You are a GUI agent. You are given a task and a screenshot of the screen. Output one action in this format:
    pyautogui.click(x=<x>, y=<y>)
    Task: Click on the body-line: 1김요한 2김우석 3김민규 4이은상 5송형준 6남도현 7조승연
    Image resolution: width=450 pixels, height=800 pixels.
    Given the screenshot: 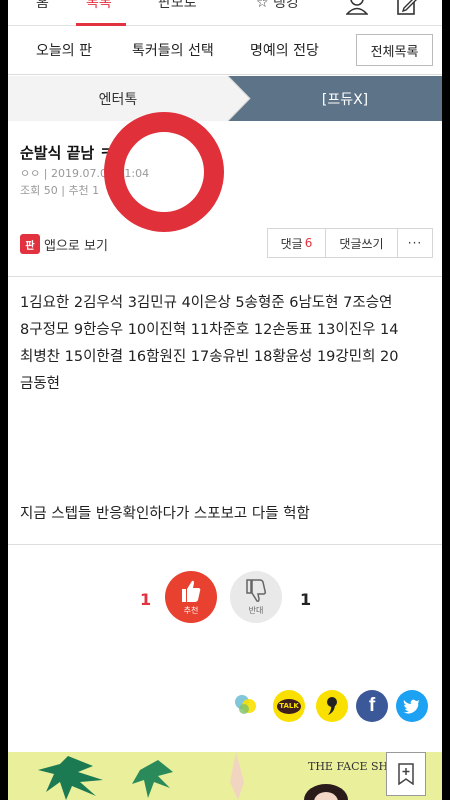 What is the action you would take?
    pyautogui.click(x=206, y=303)
    